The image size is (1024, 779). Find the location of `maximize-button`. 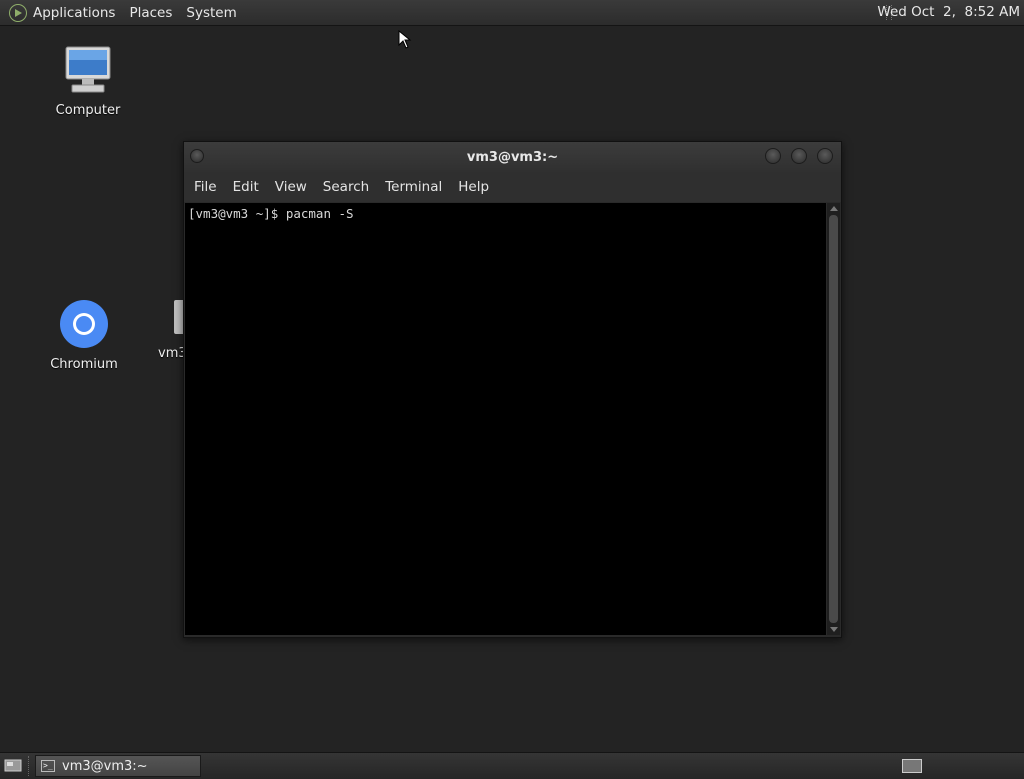

maximize-button is located at coordinates (799, 156).